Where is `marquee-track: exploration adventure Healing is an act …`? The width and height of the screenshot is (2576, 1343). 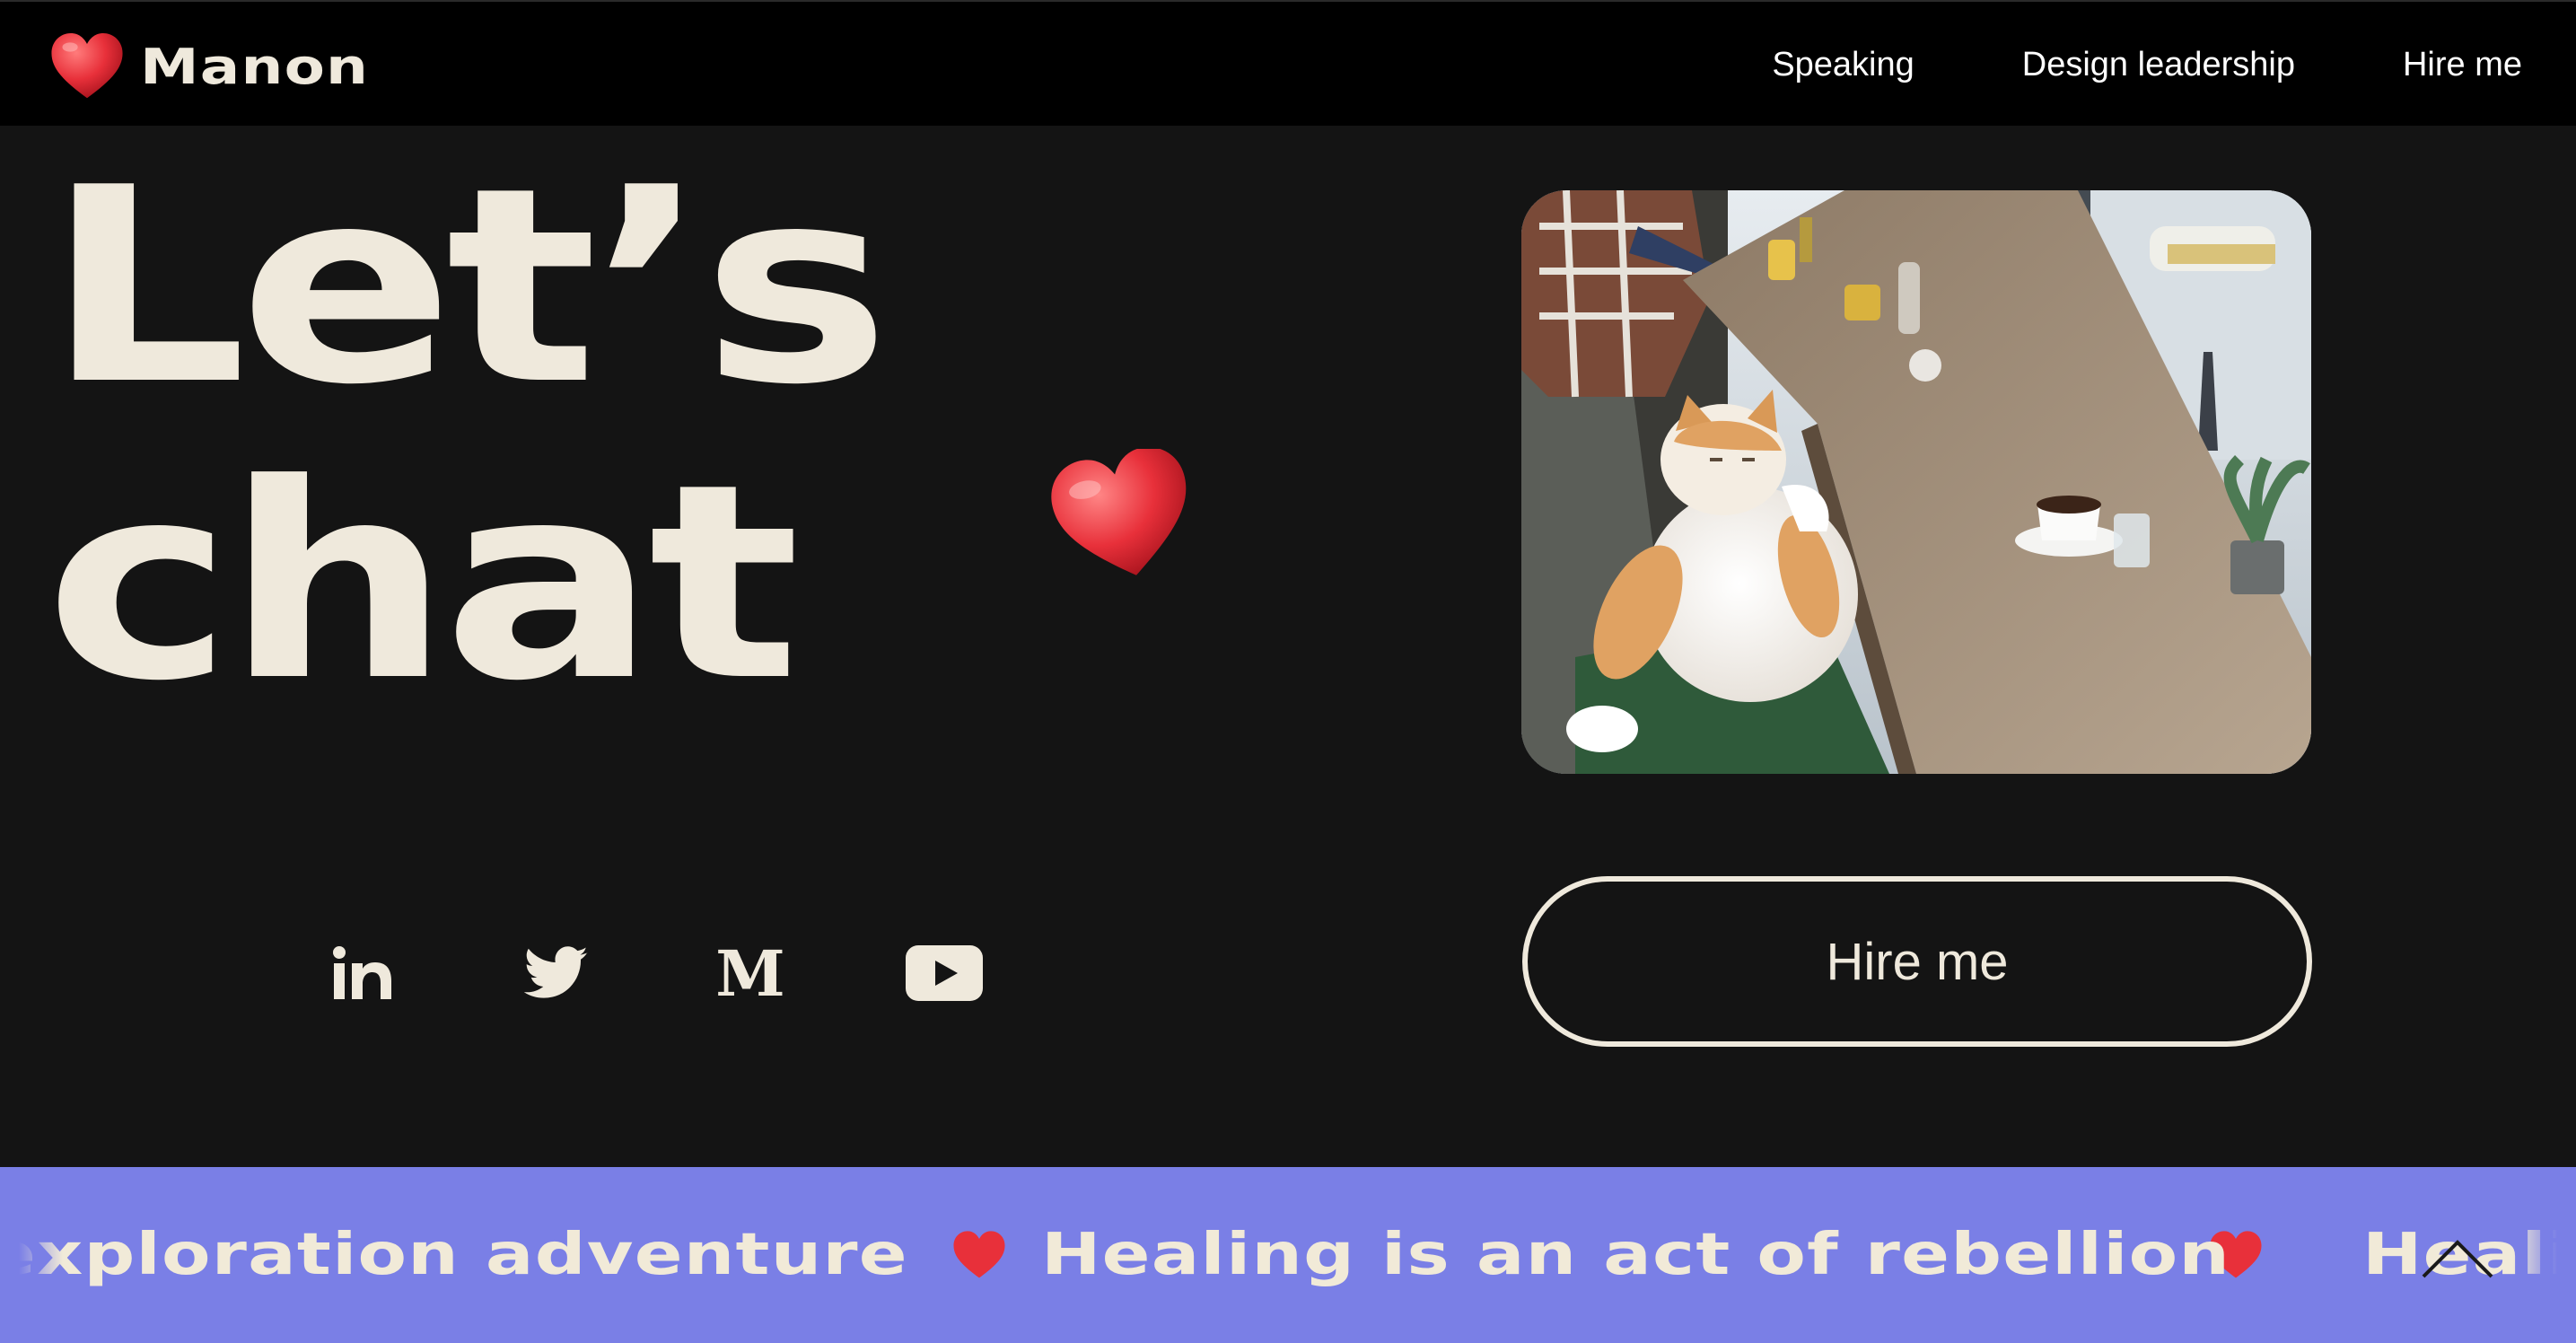
marquee-track: exploration adventure Healing is an act … is located at coordinates (1288, 1255).